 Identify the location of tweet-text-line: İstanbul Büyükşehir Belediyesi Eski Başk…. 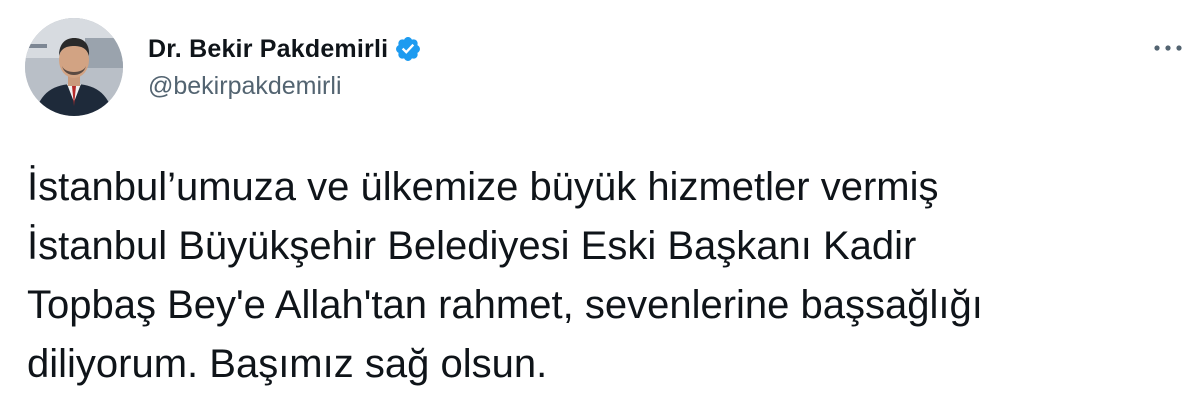
(472, 246).